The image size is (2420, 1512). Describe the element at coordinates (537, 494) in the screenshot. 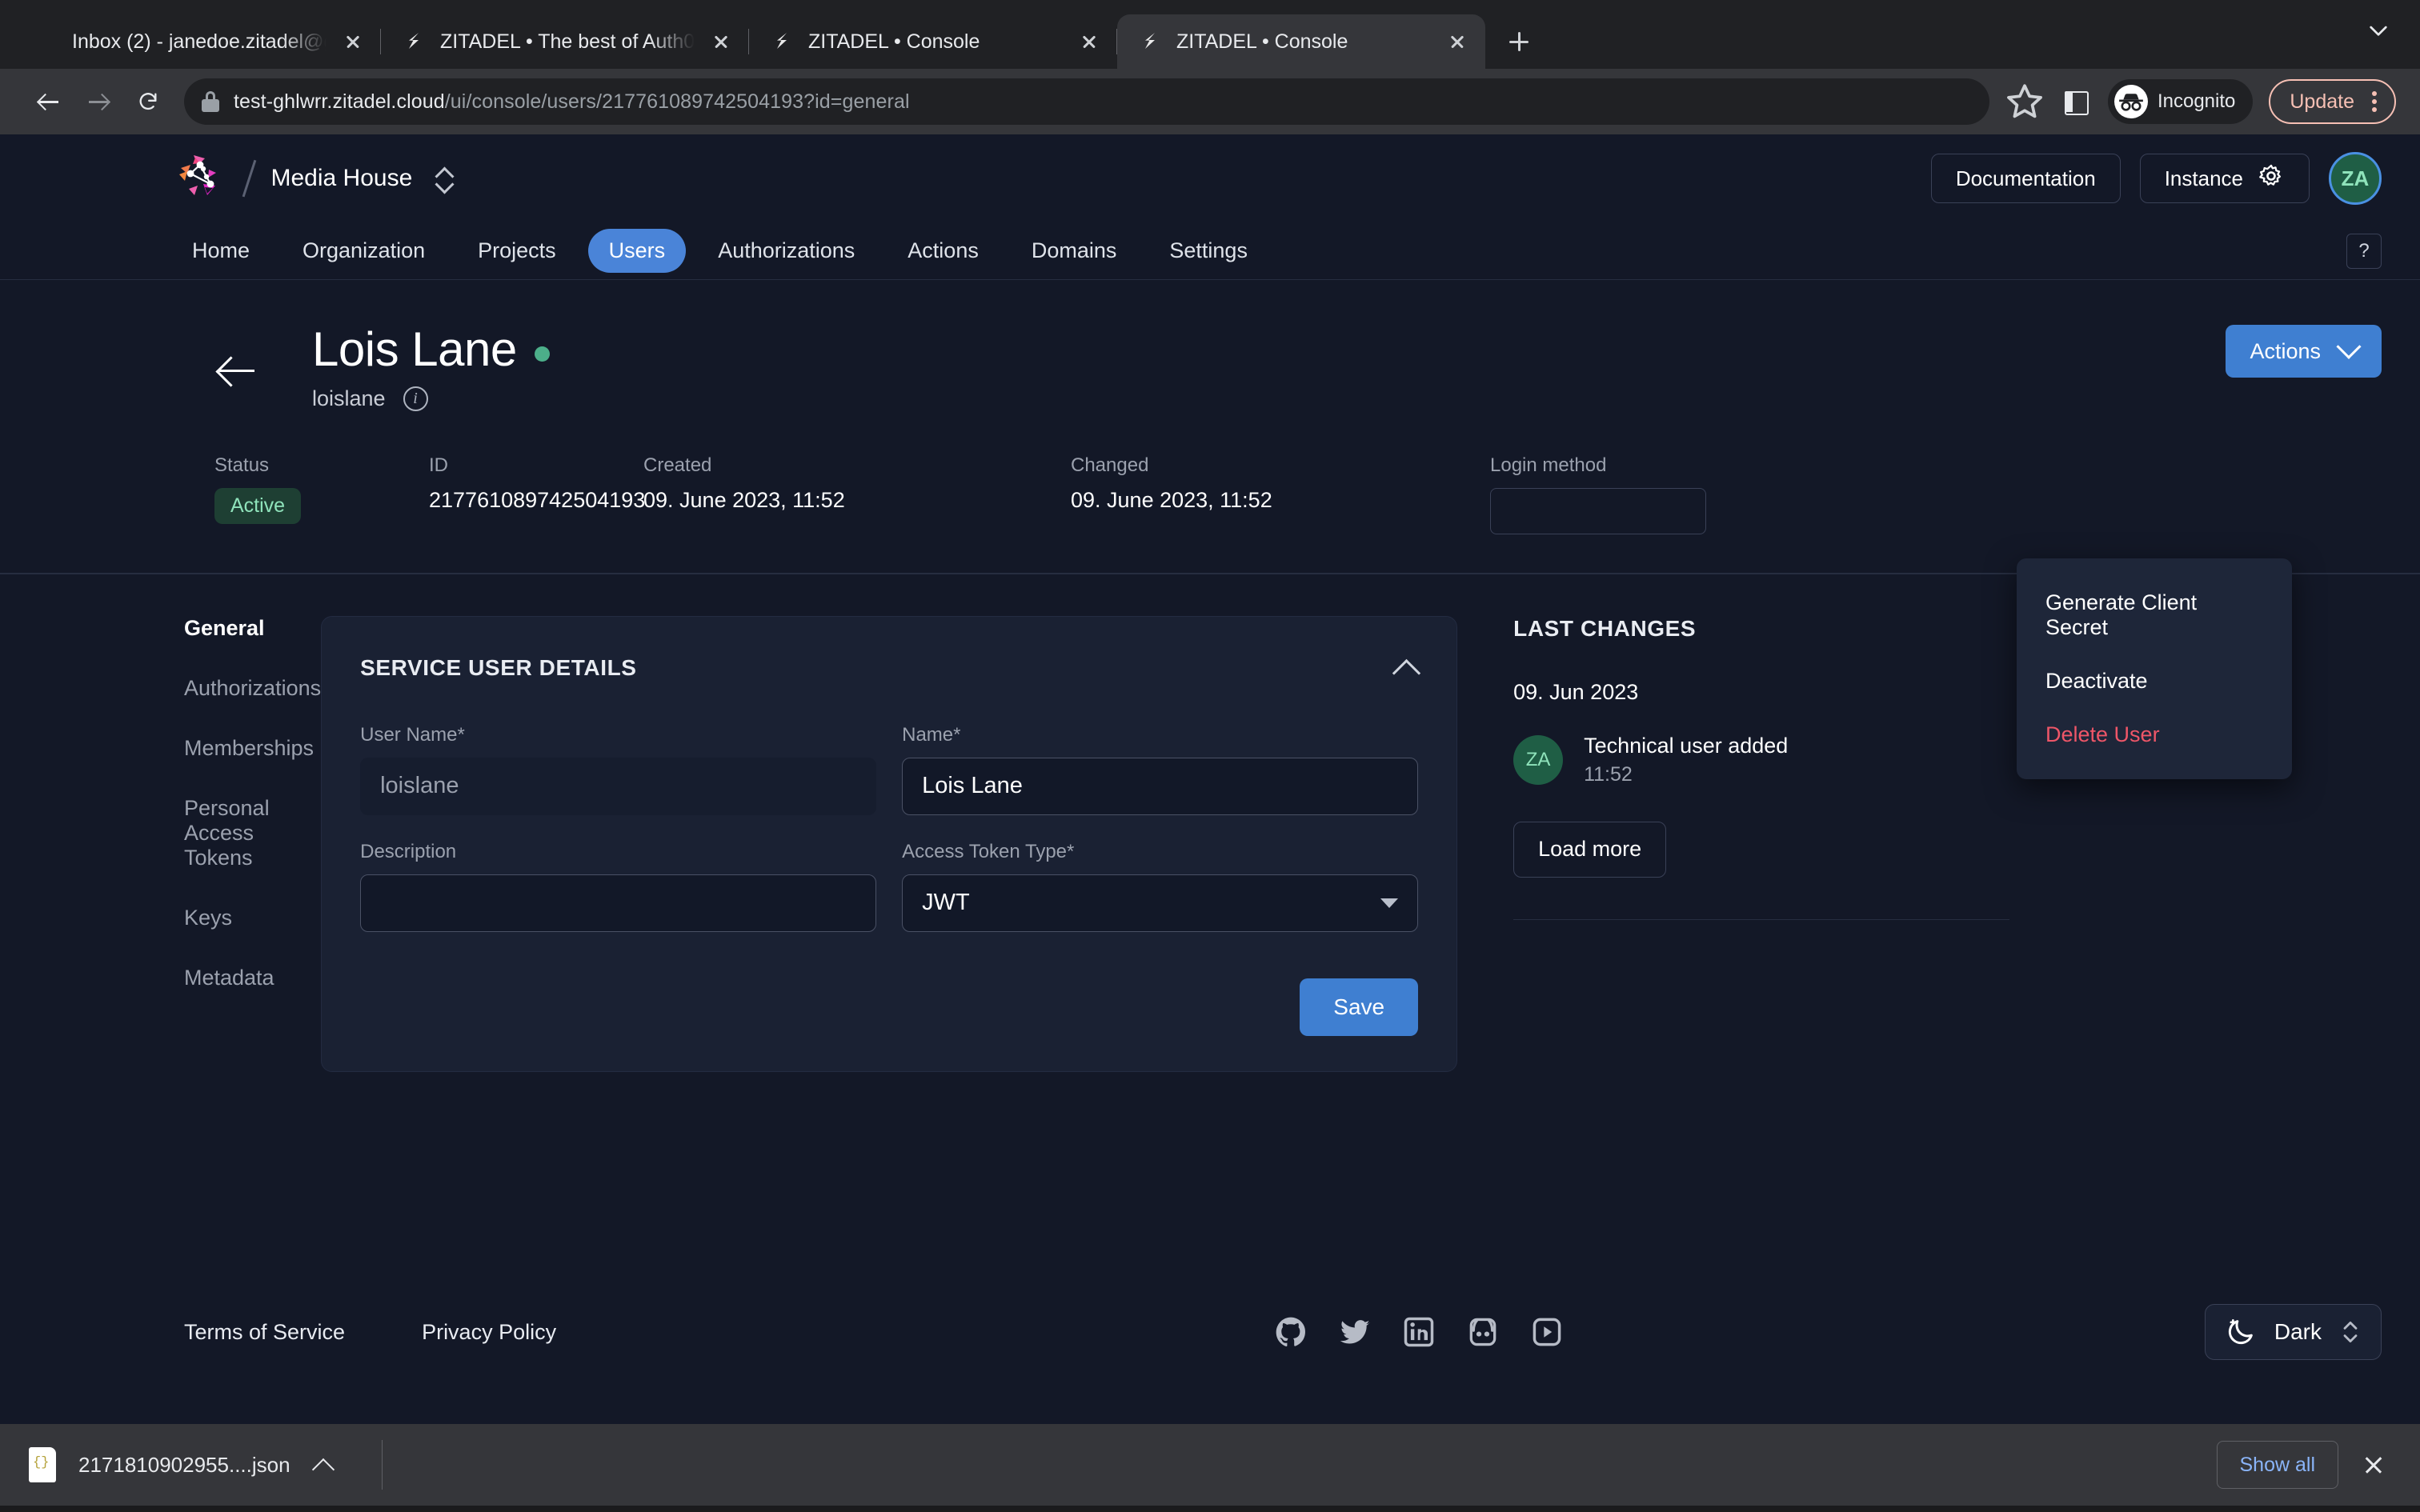

I see `meta-id: ID 217761089742504193` at that location.